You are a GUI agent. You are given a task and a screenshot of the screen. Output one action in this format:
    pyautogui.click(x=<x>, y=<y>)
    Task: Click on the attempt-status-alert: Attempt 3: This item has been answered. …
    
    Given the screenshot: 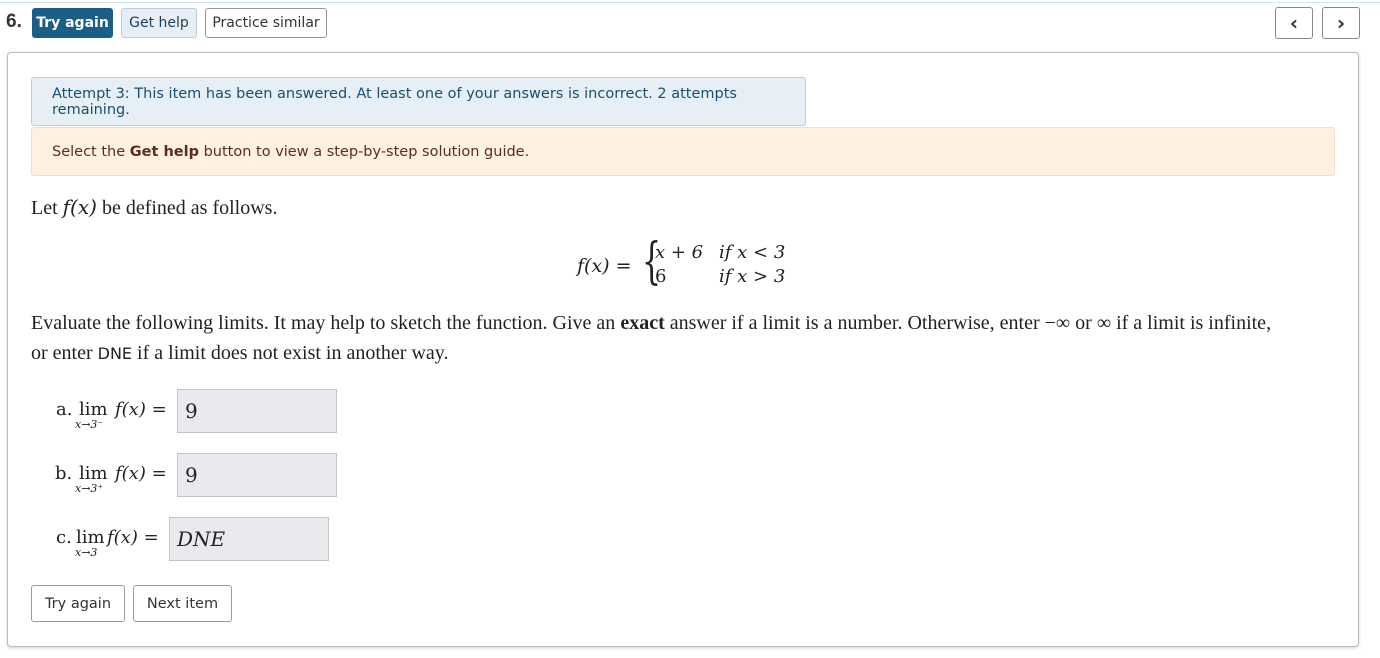 What is the action you would take?
    pyautogui.click(x=418, y=101)
    